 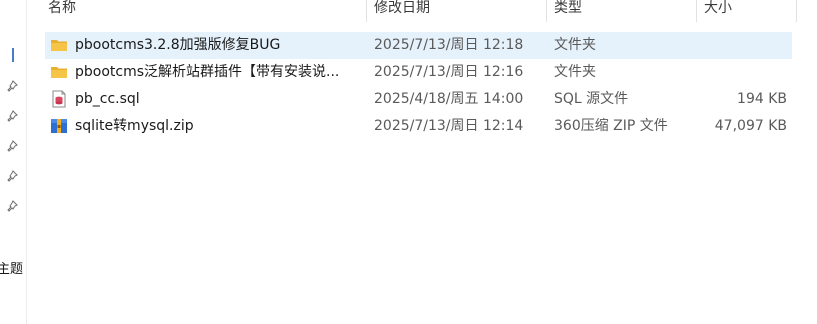 What do you see at coordinates (11, 267) in the screenshot?
I see `nav-item-topic: 主题` at bounding box center [11, 267].